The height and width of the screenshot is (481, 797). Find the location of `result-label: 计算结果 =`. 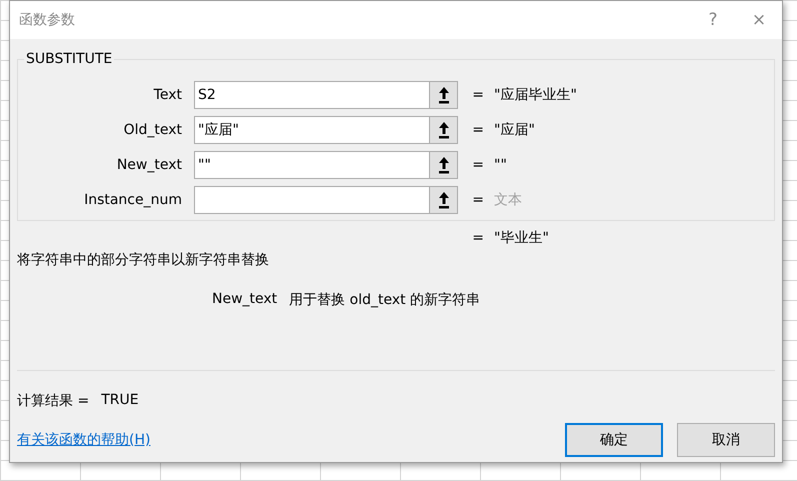

result-label: 计算结果 = is located at coordinates (53, 401).